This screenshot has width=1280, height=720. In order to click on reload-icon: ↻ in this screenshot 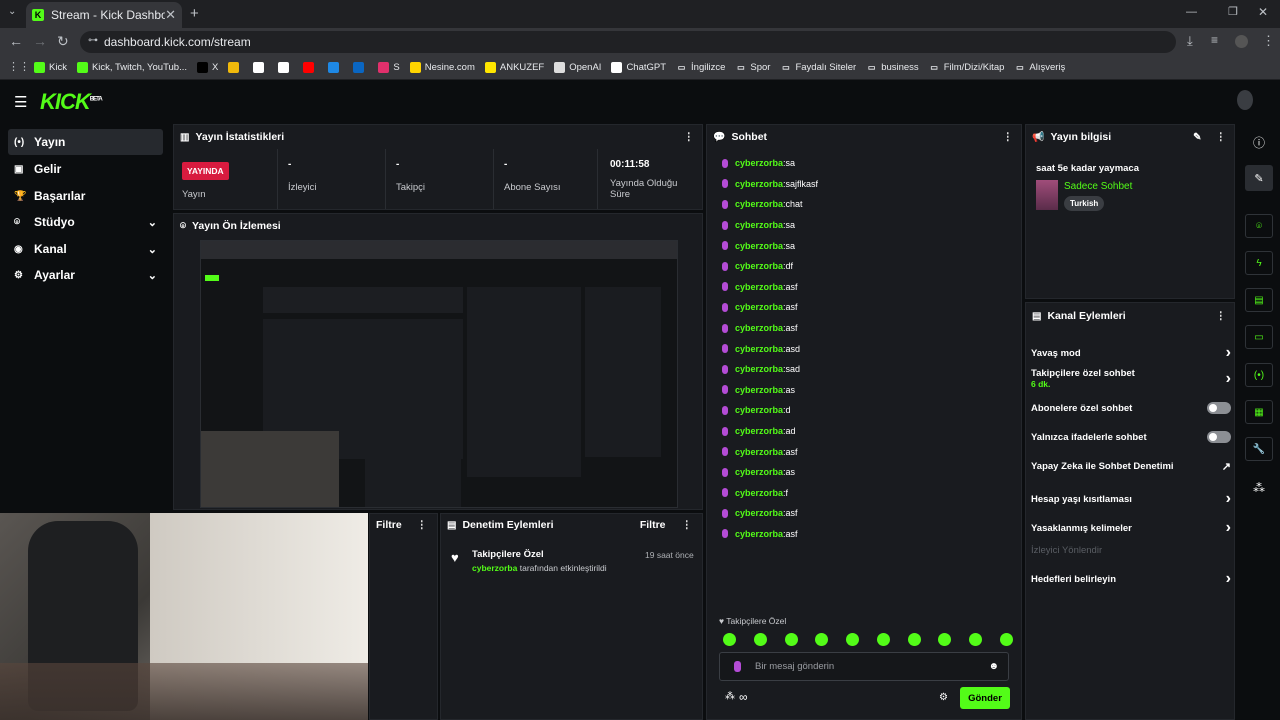, I will do `click(63, 41)`.